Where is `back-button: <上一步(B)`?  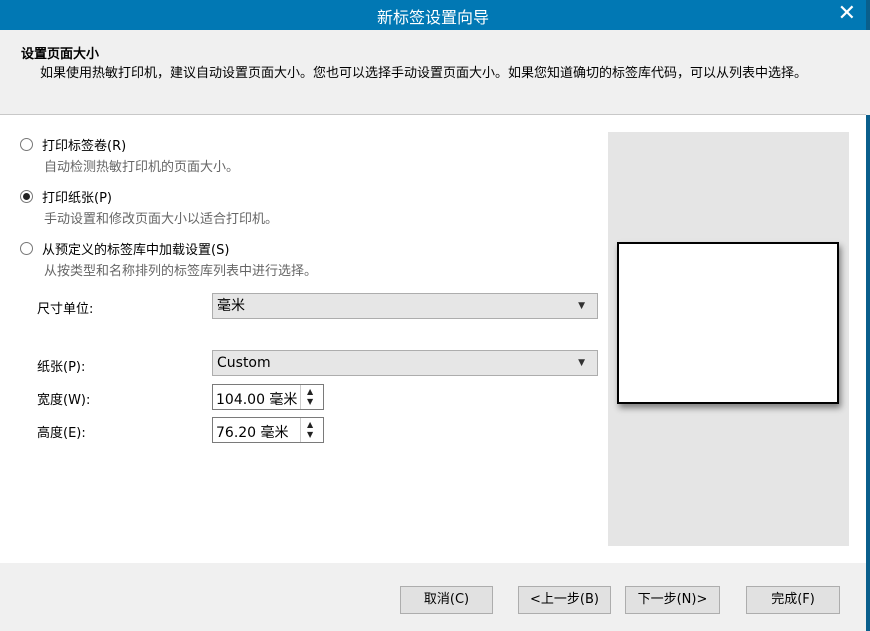
back-button: <上一步(B) is located at coordinates (564, 600).